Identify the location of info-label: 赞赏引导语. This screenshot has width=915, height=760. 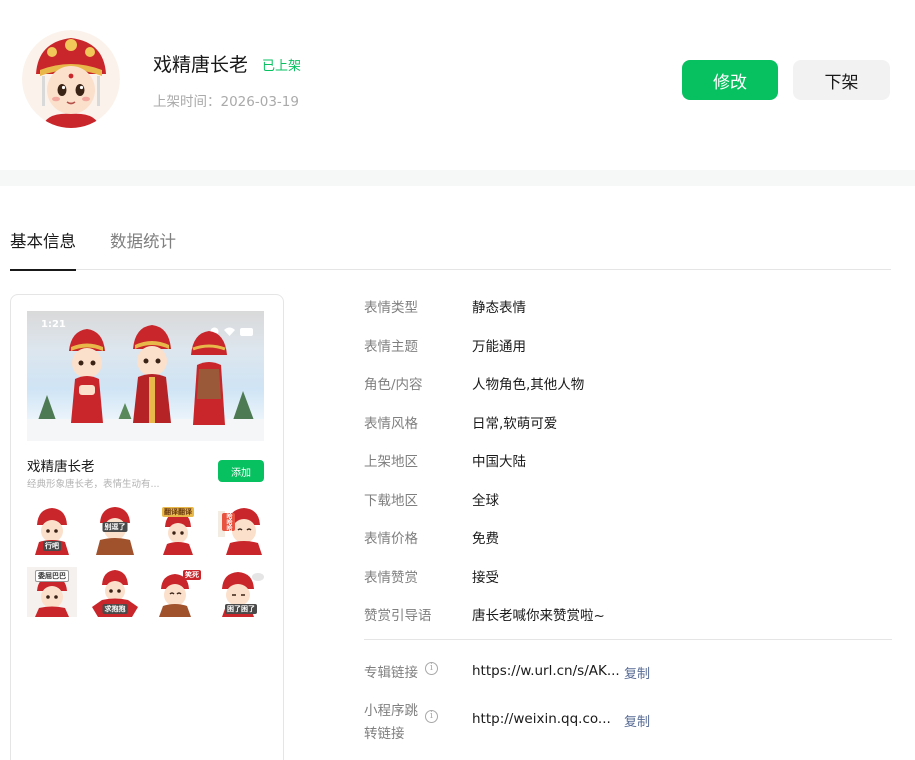
(398, 616).